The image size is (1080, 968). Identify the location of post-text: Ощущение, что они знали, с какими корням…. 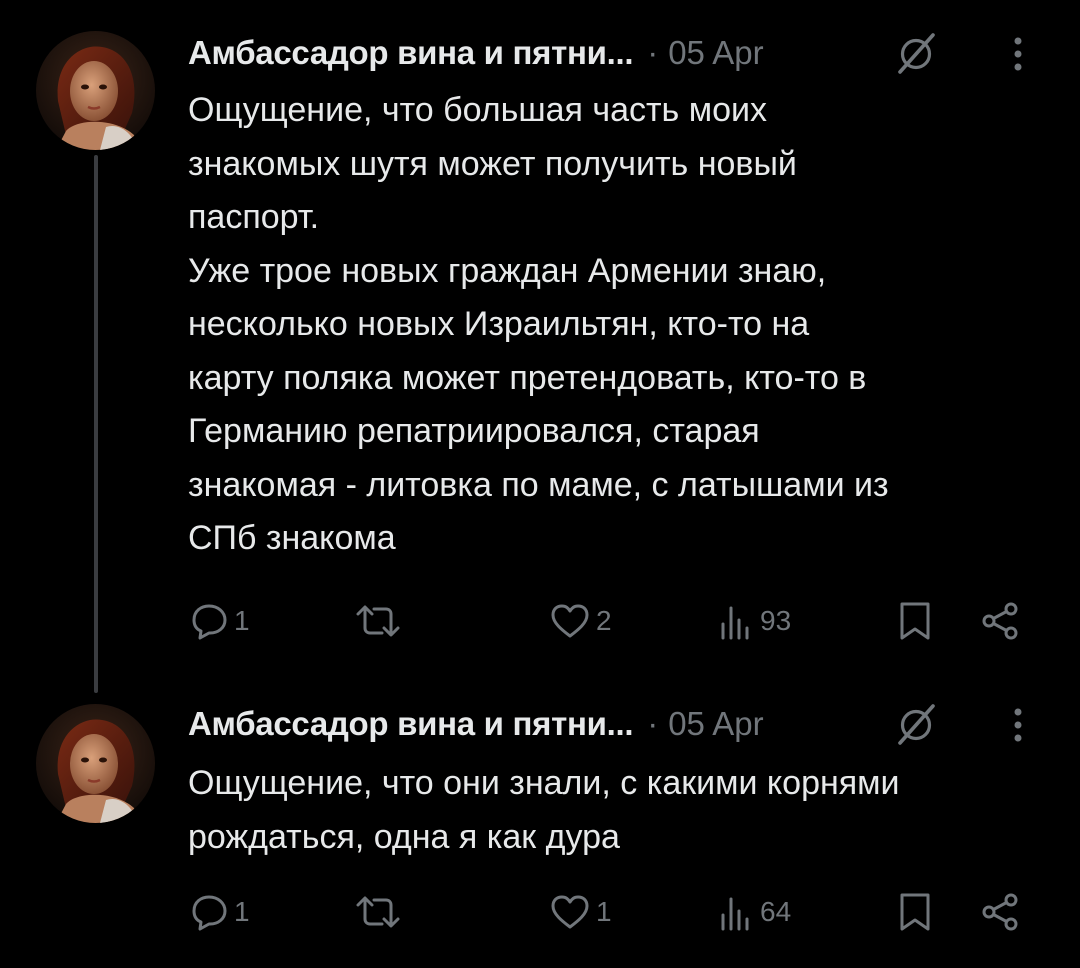
(544, 810).